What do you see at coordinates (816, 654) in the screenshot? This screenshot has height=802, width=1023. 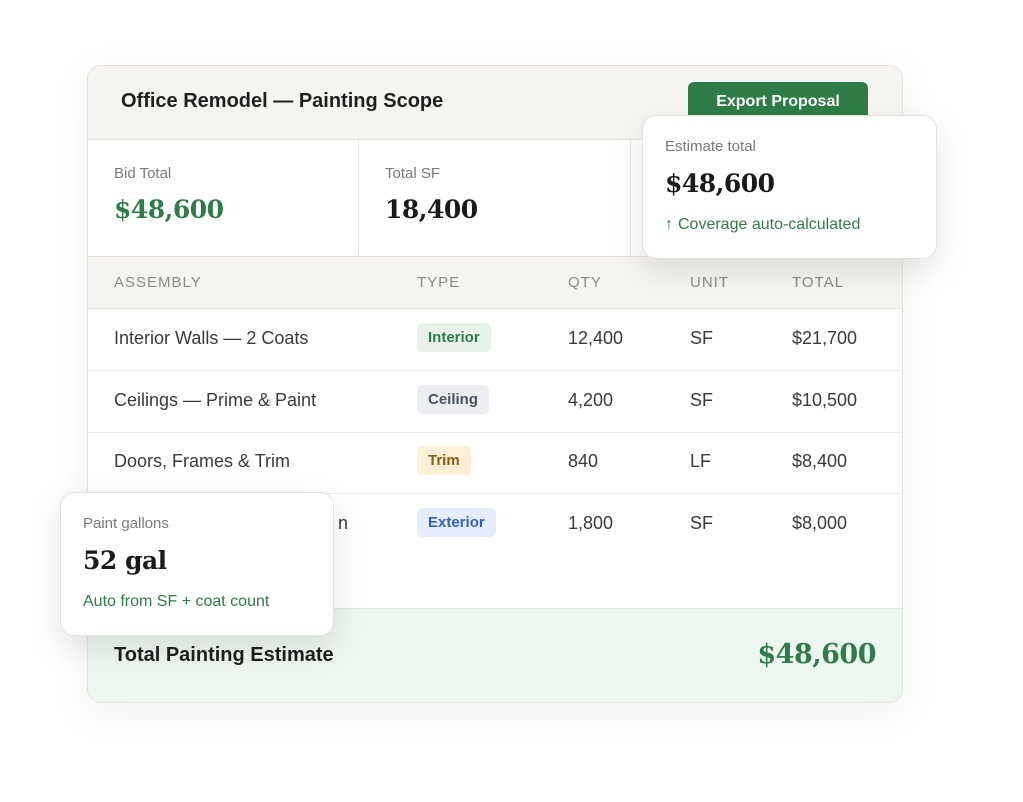 I see `footer-total-value: $48,600` at bounding box center [816, 654].